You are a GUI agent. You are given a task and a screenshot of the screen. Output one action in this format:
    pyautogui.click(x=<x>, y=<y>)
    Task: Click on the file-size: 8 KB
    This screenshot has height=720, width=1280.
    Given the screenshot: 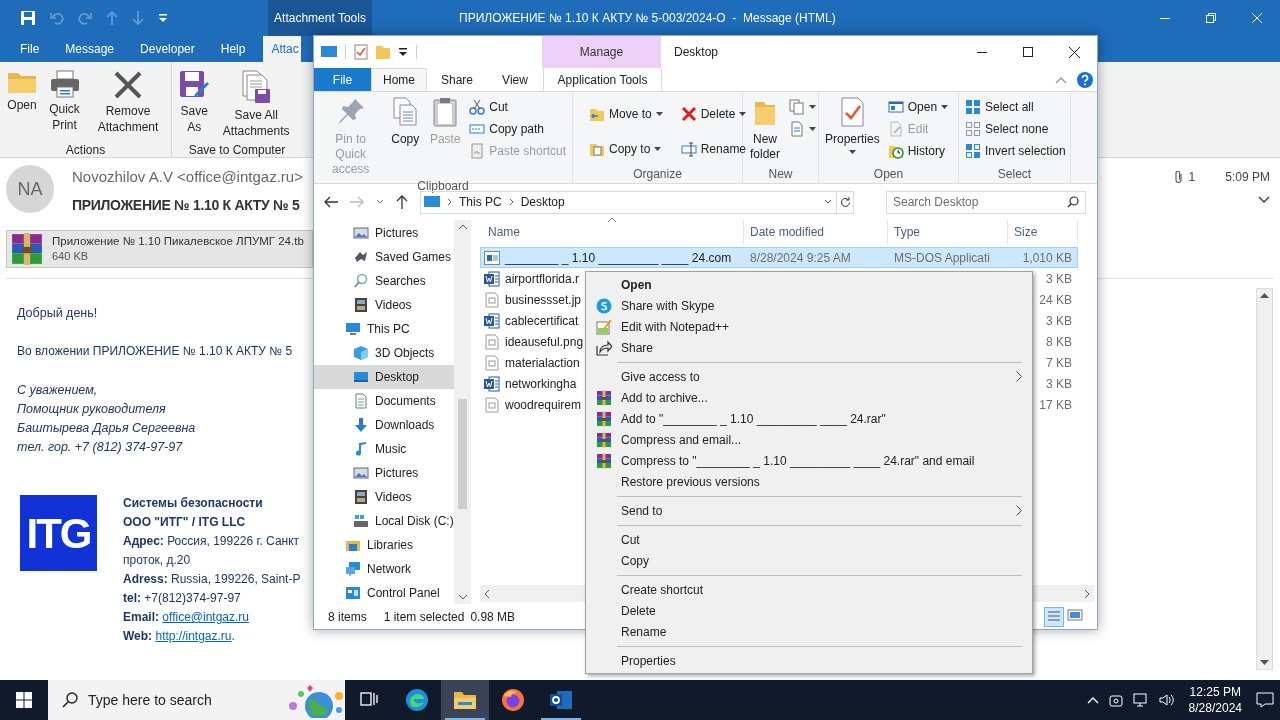 What is the action you would take?
    pyautogui.click(x=1059, y=341)
    